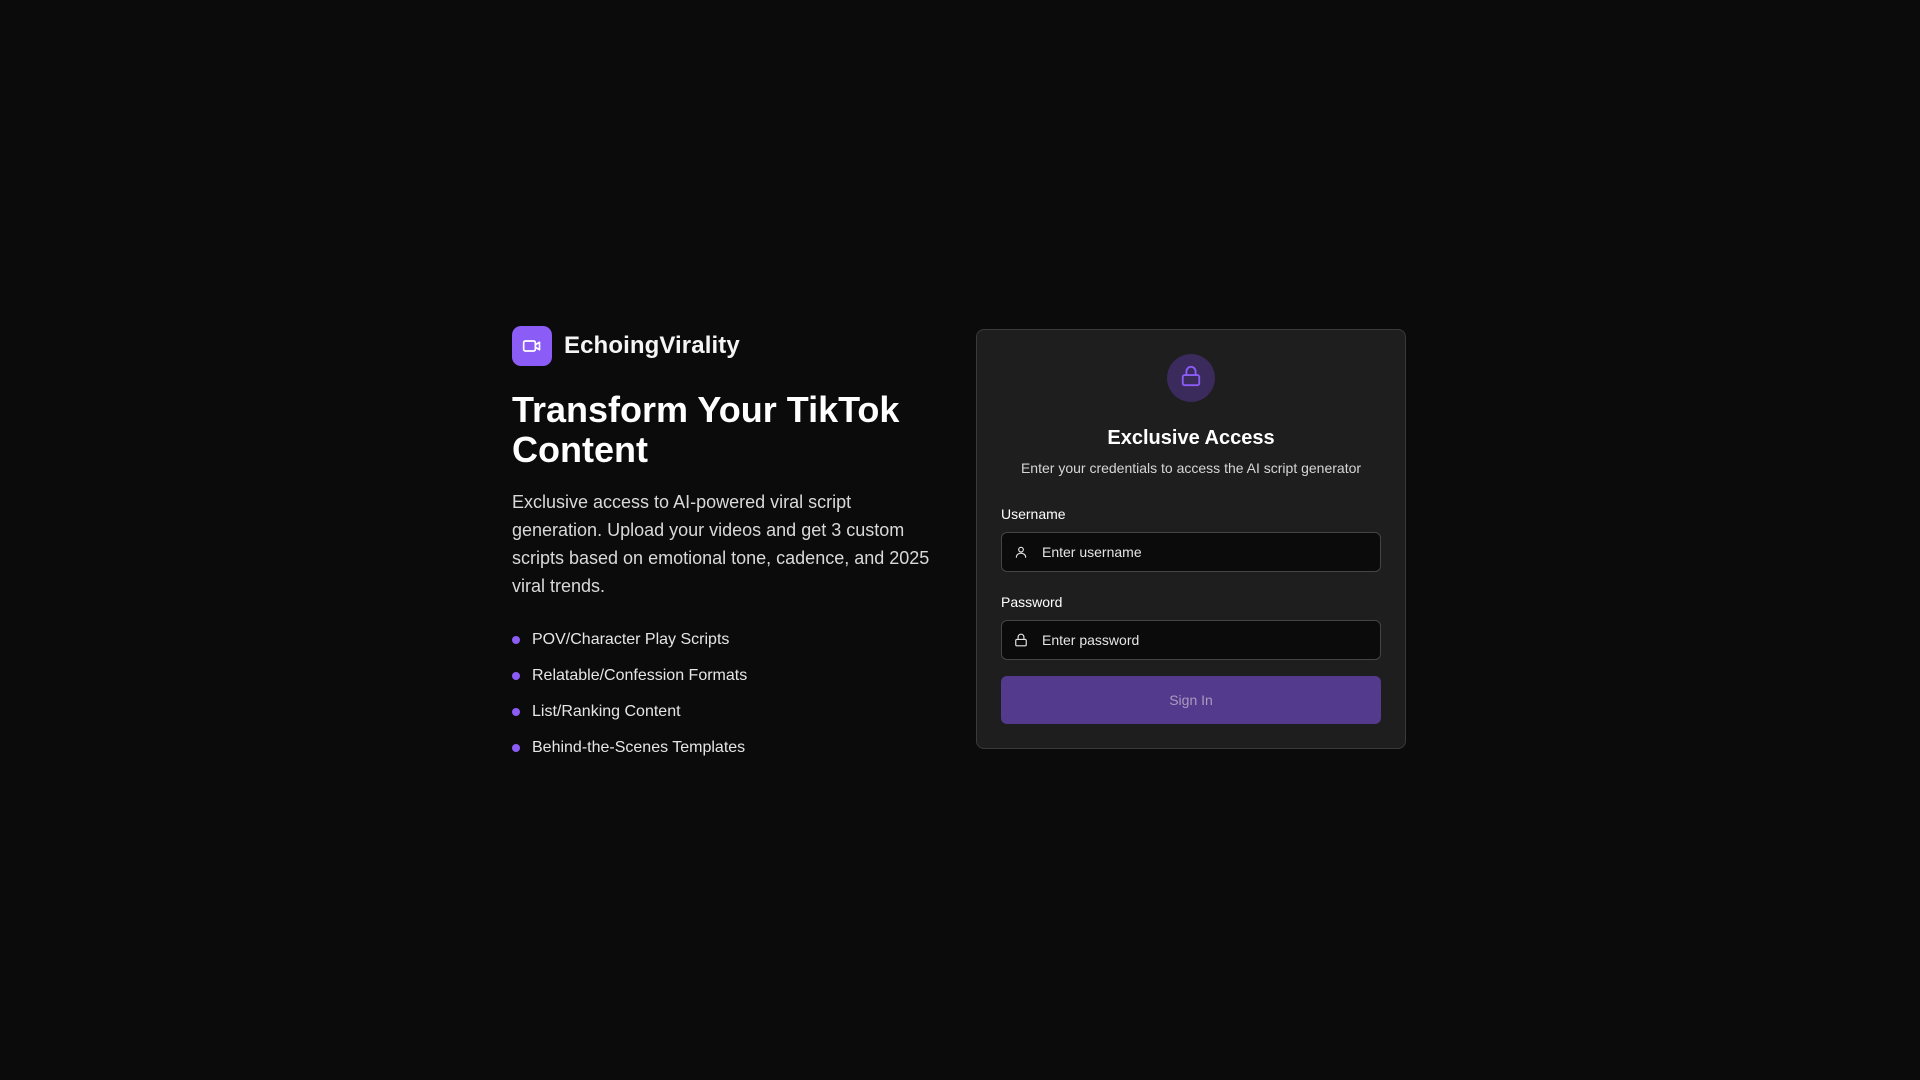 This screenshot has width=1920, height=1080. What do you see at coordinates (652, 345) in the screenshot?
I see `brand-name: EchoingVirality` at bounding box center [652, 345].